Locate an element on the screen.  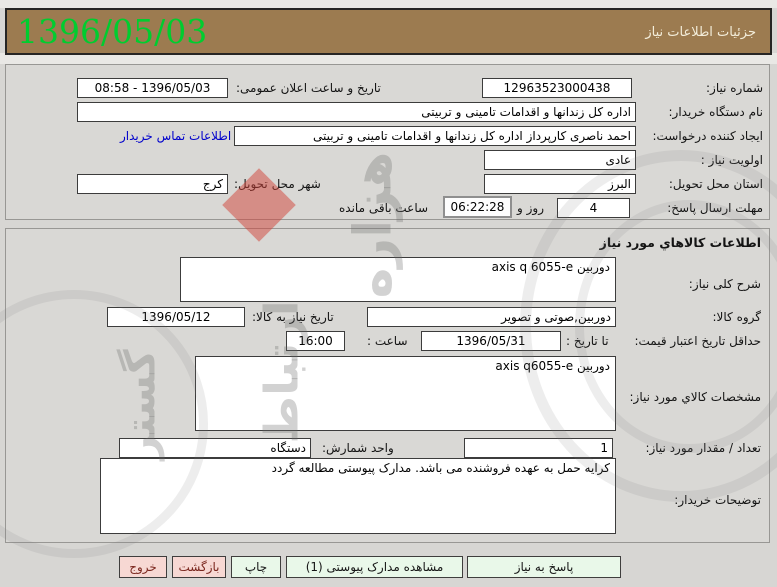
quantity-field: 1 is located at coordinates (538, 448).